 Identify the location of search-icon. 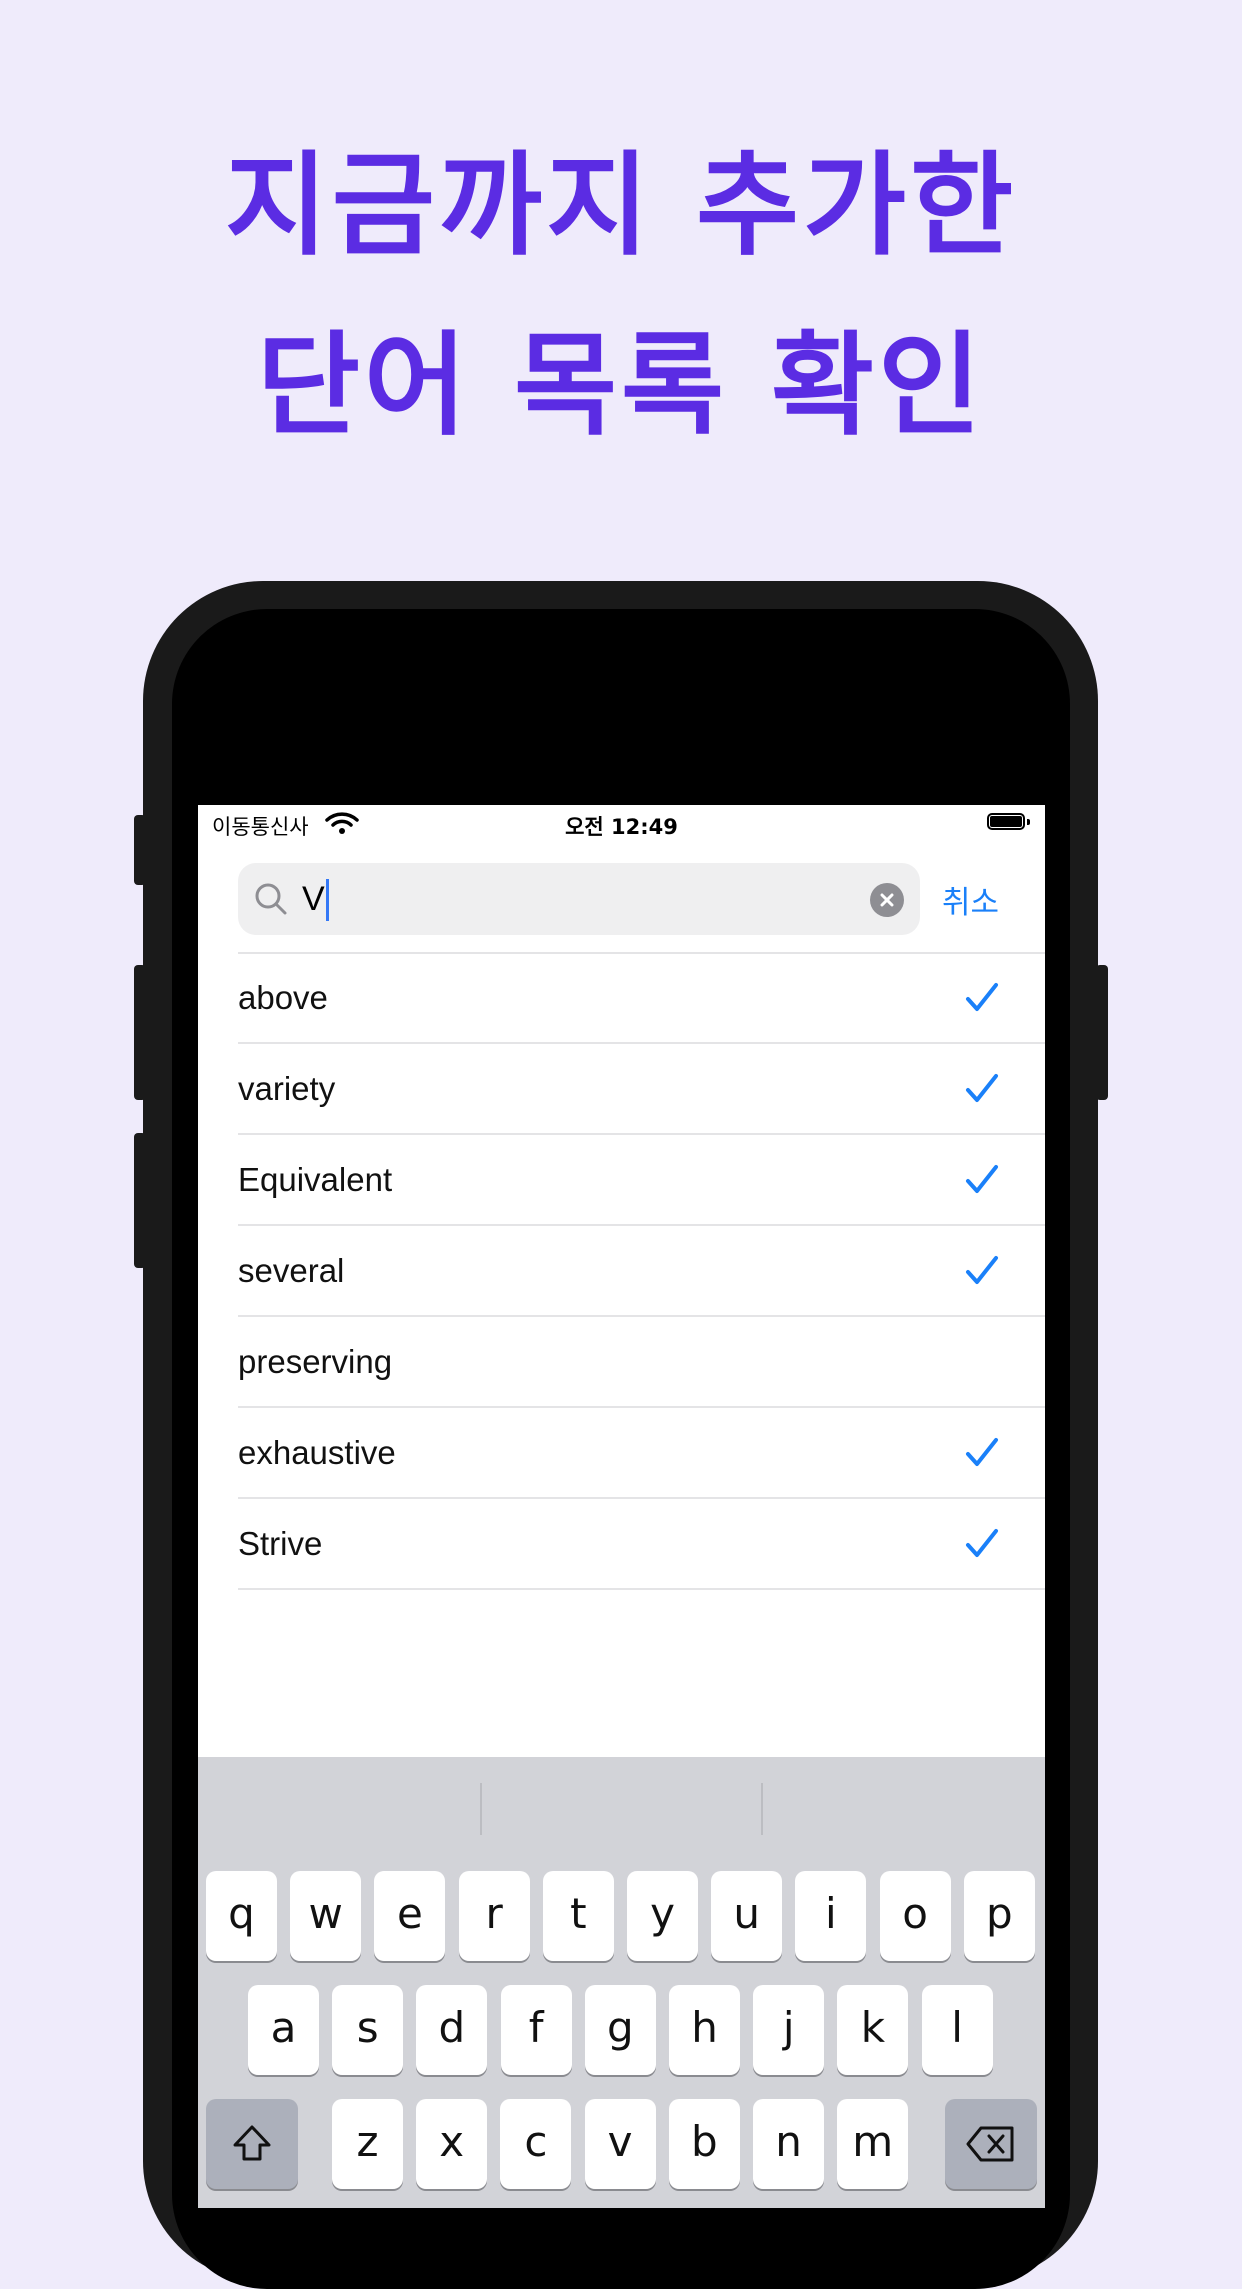
(271, 899).